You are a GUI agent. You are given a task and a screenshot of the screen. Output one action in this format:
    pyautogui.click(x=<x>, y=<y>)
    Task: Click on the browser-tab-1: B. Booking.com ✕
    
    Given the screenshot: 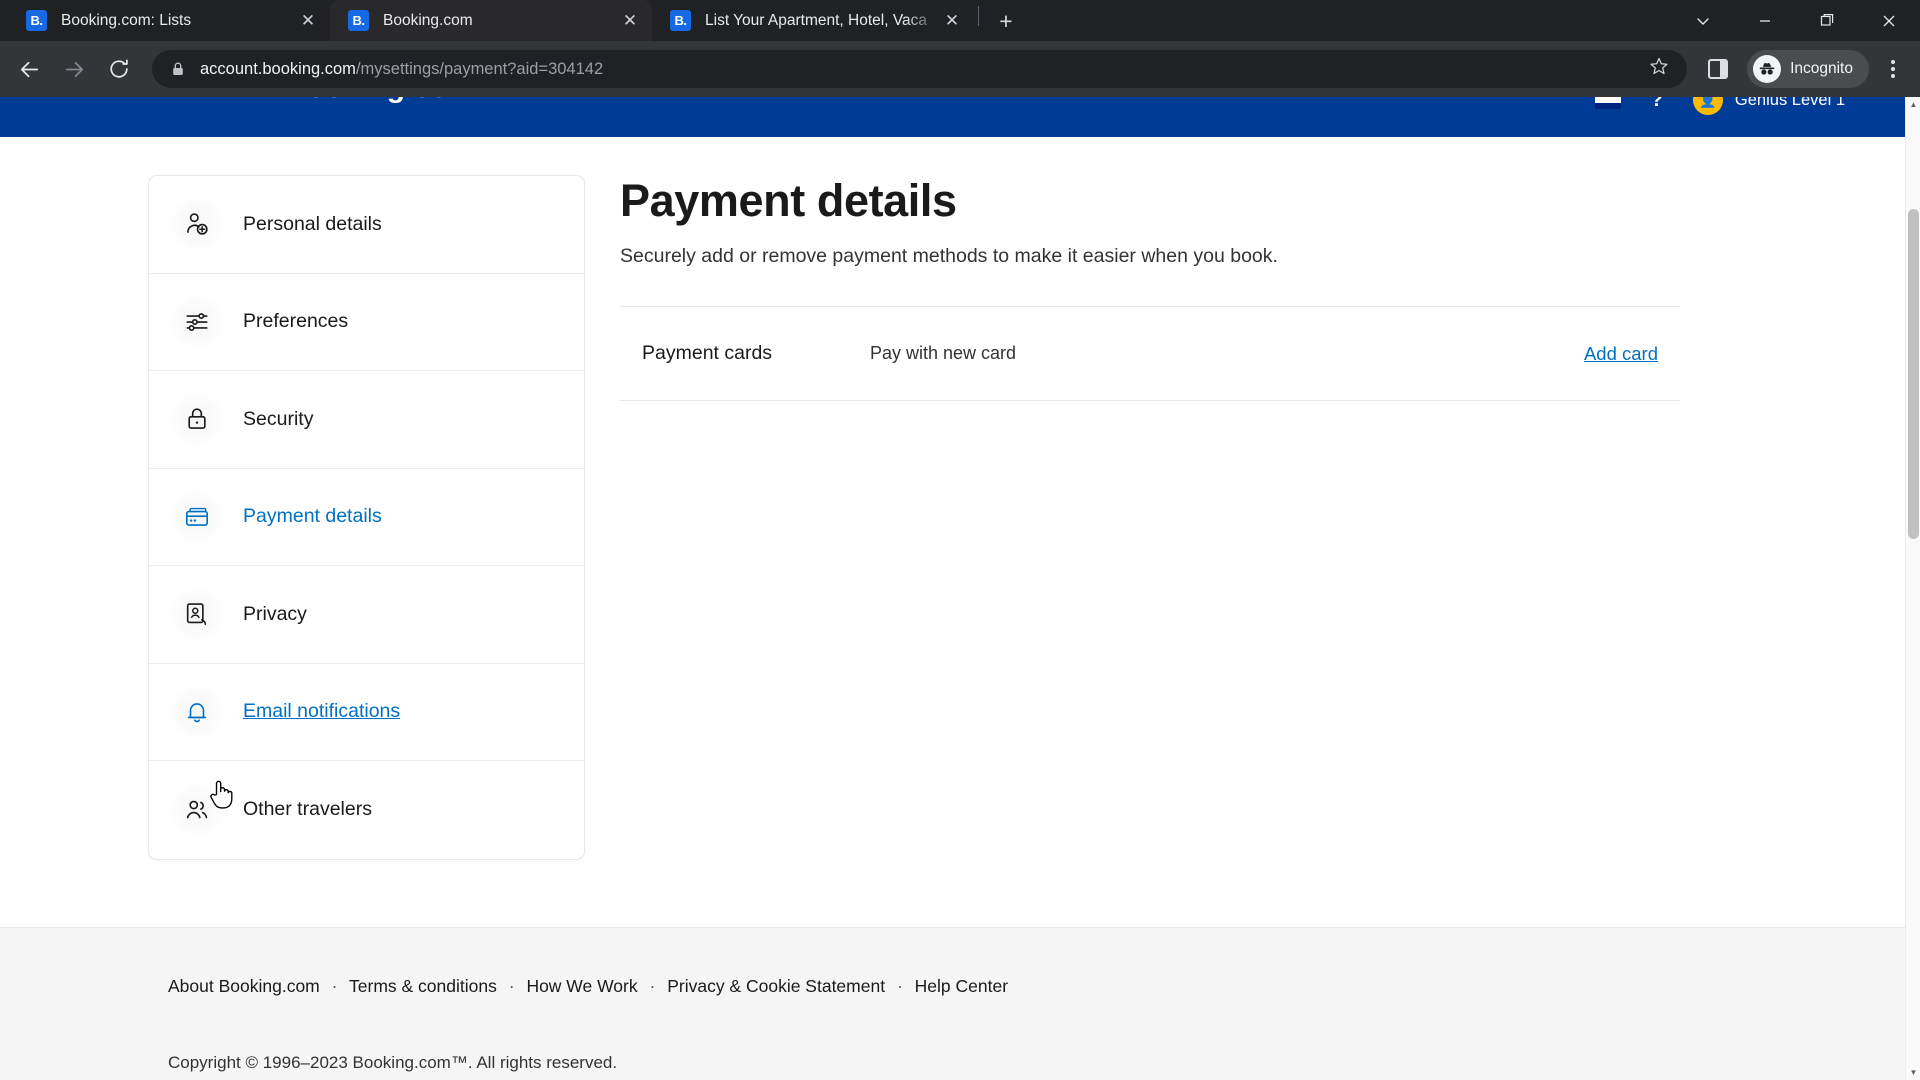 What is the action you would take?
    pyautogui.click(x=491, y=20)
    